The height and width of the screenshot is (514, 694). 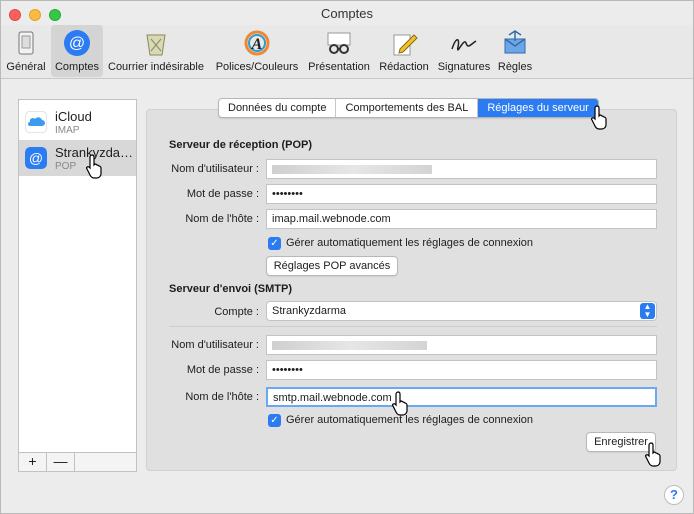 I want to click on toolbar-label: Règles, so click(x=515, y=67).